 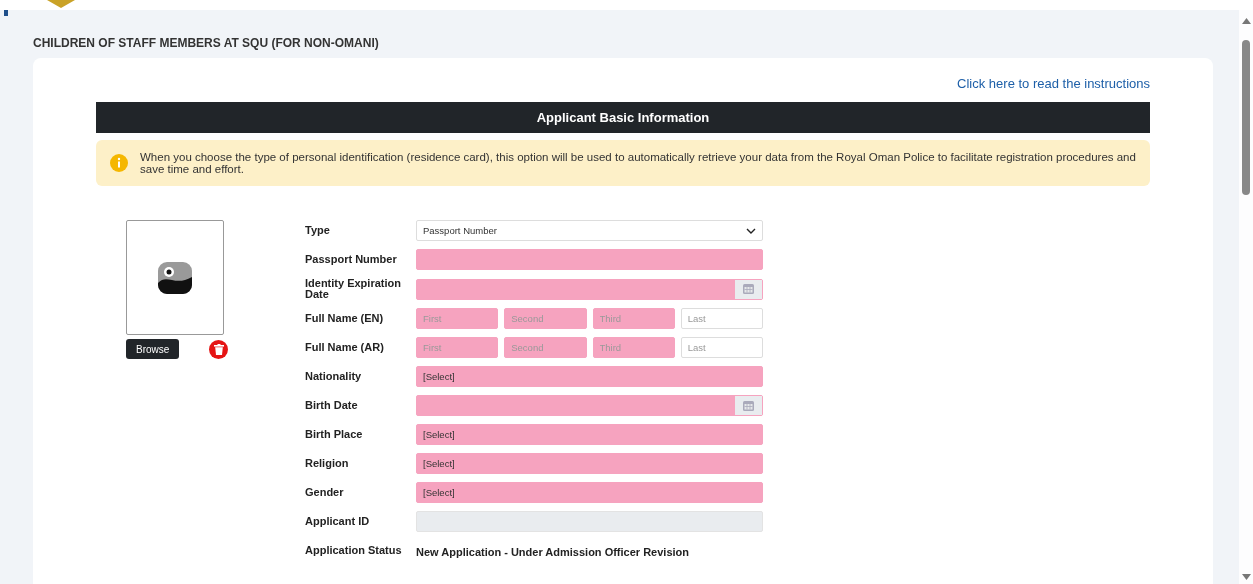 I want to click on text-input, so click(x=589, y=259).